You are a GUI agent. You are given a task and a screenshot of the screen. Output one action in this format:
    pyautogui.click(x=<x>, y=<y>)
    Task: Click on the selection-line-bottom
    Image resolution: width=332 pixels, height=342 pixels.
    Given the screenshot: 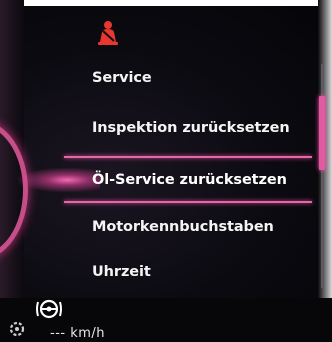 What is the action you would take?
    pyautogui.click(x=188, y=202)
    